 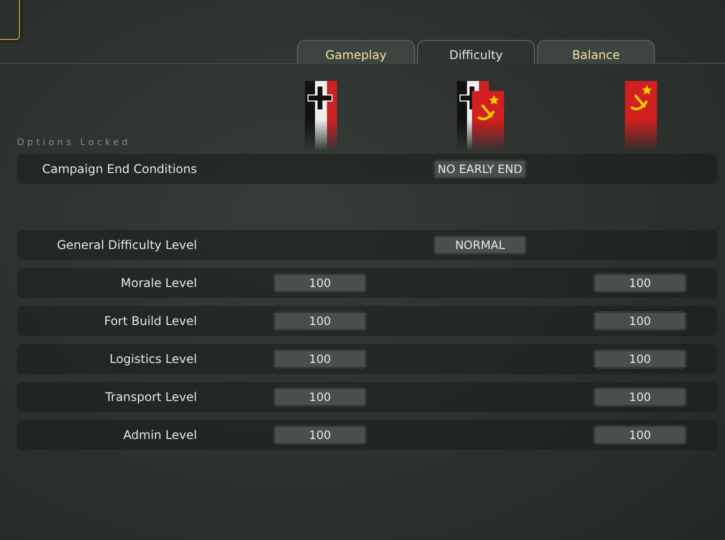 I want to click on value-button: NO EARLY END, so click(x=480, y=169).